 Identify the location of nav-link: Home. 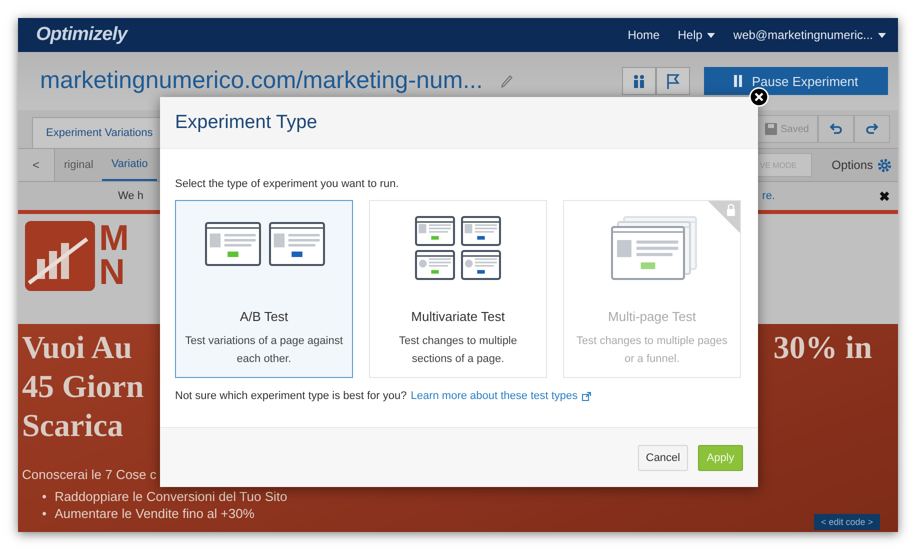
(644, 35).